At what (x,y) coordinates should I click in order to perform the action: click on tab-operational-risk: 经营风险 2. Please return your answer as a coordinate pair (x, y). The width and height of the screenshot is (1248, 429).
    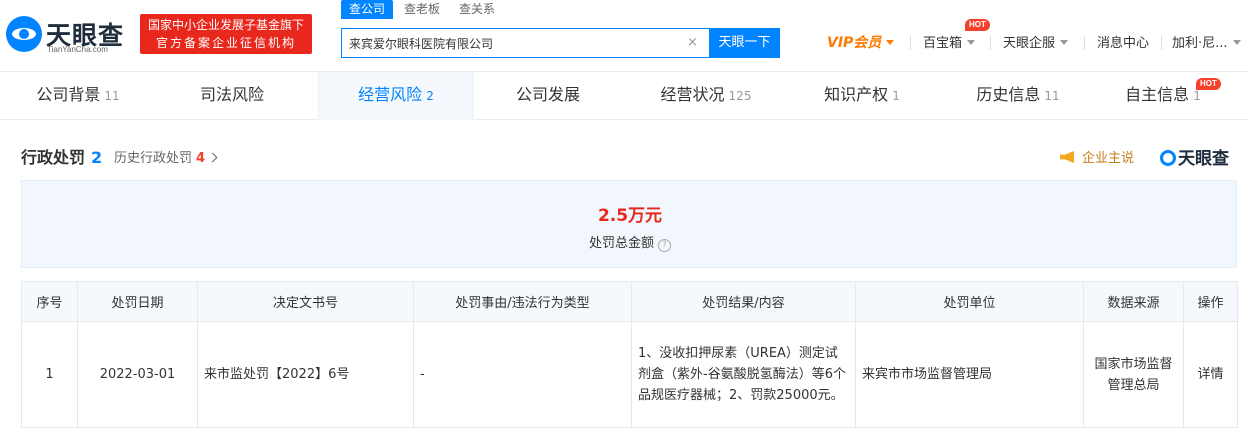
    Looking at the image, I should click on (396, 96).